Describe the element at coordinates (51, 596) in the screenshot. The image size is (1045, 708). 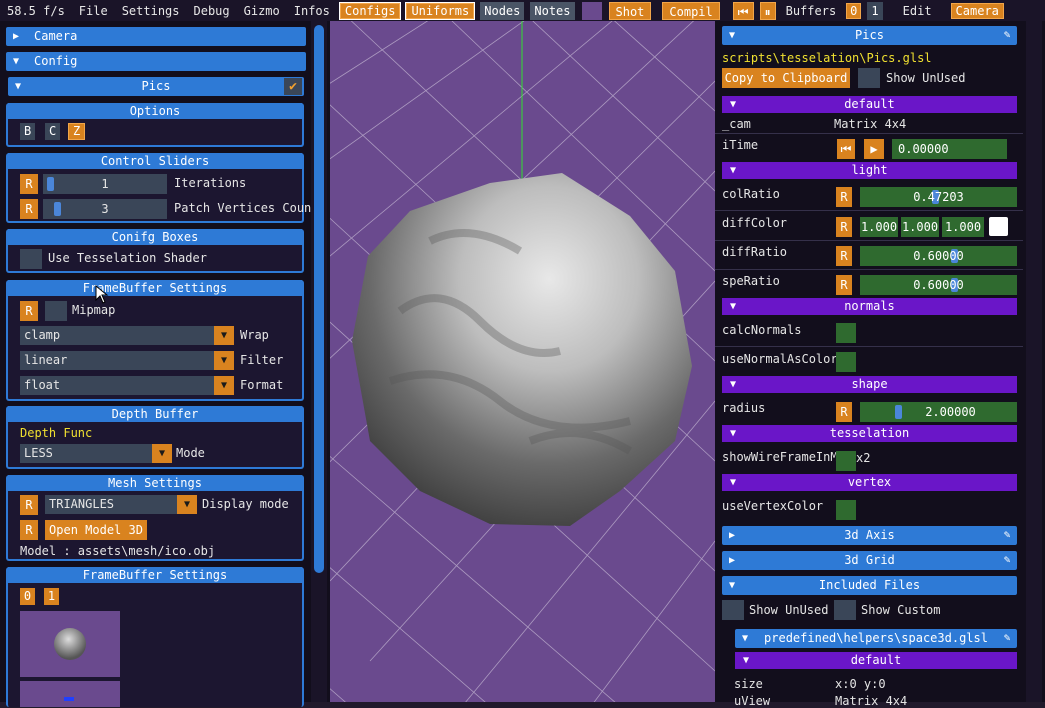
I see `preview-buffer-1-button: 1` at that location.